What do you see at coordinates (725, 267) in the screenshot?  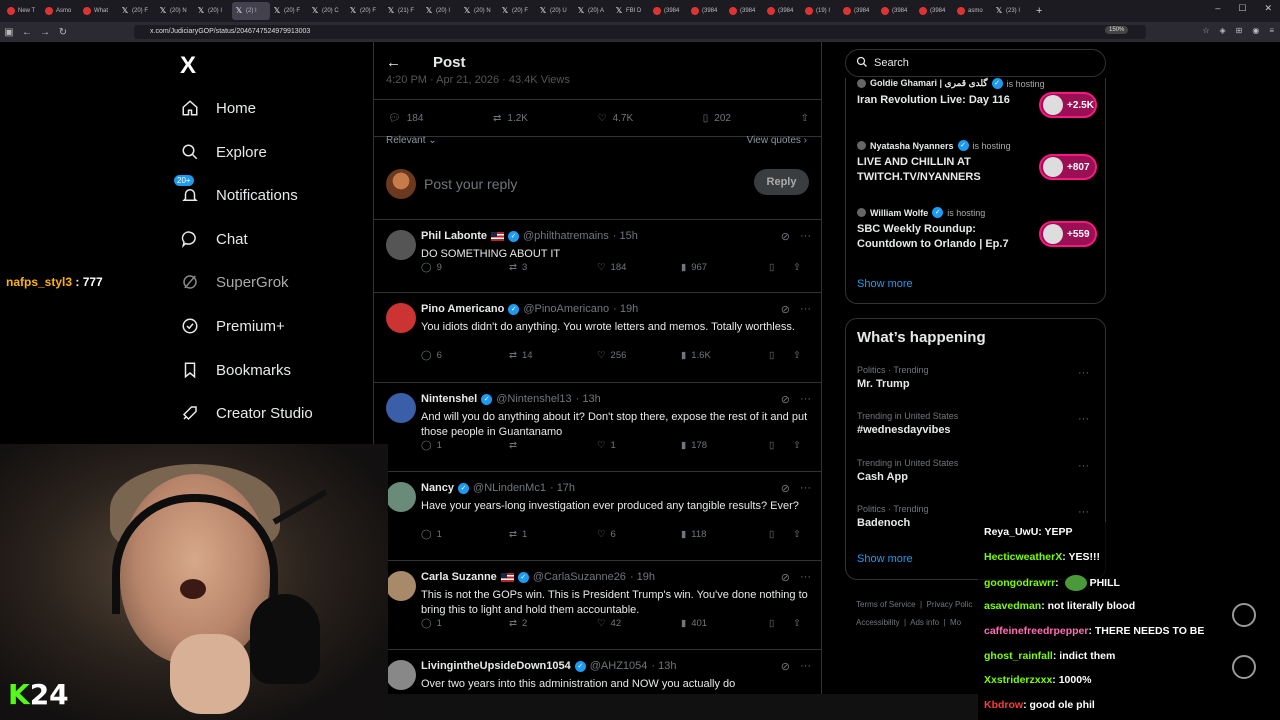 I see `views-action: ▮ 967` at bounding box center [725, 267].